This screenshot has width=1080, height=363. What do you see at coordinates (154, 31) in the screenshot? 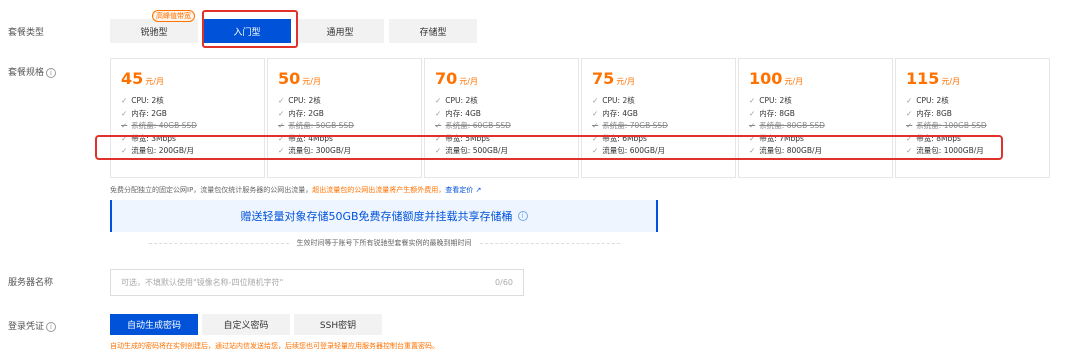
I see `tab-ruichi: 锐驰型` at bounding box center [154, 31].